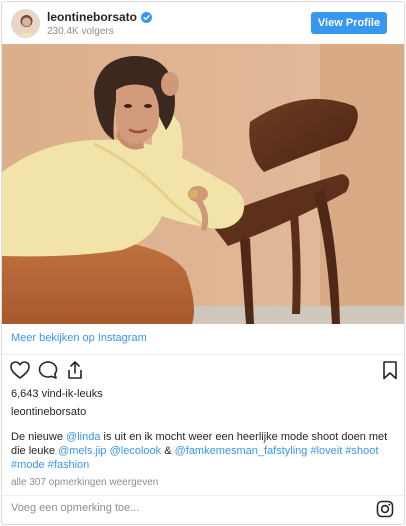 The width and height of the screenshot is (406, 526). Describe the element at coordinates (80, 31) in the screenshot. I see `followers-count: 230.4K volgers` at that location.